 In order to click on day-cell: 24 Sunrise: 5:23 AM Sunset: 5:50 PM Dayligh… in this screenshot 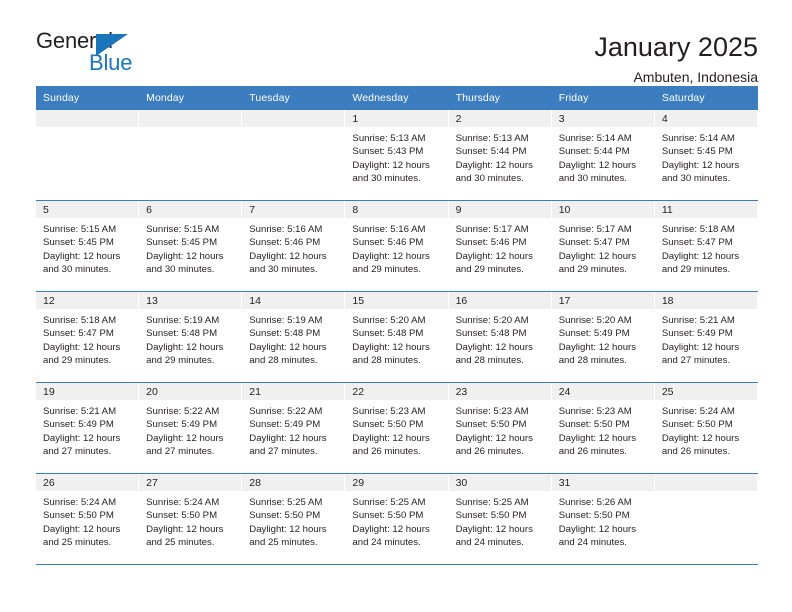, I will do `click(603, 428)`.